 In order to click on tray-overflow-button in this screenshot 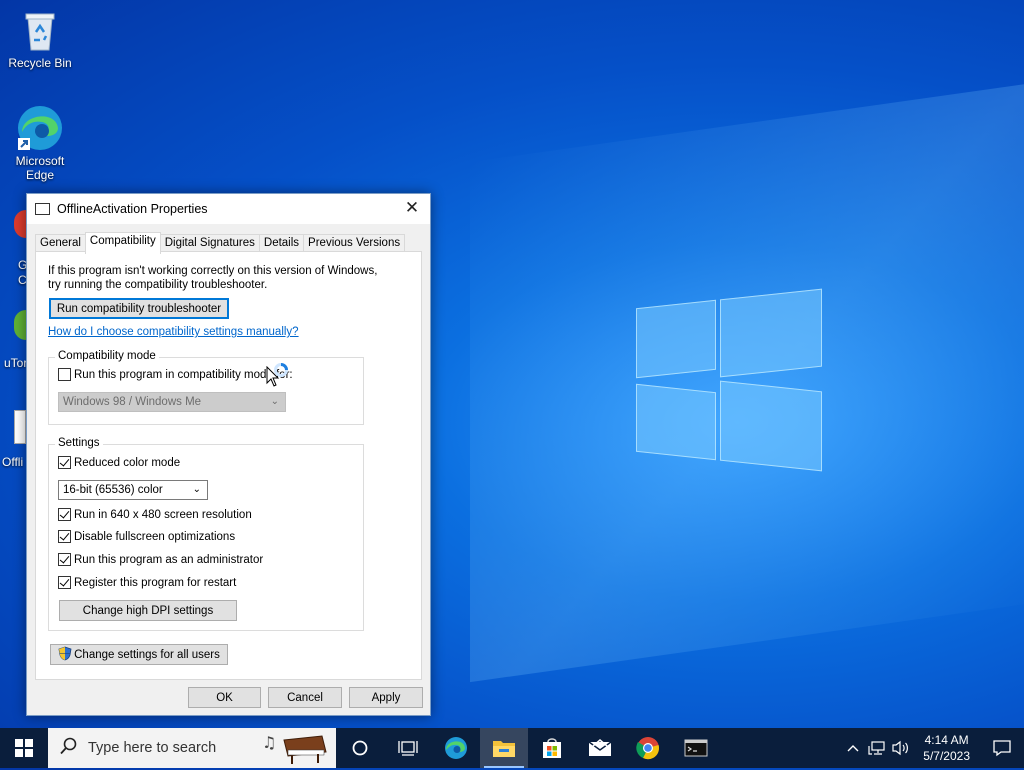, I will do `click(853, 748)`.